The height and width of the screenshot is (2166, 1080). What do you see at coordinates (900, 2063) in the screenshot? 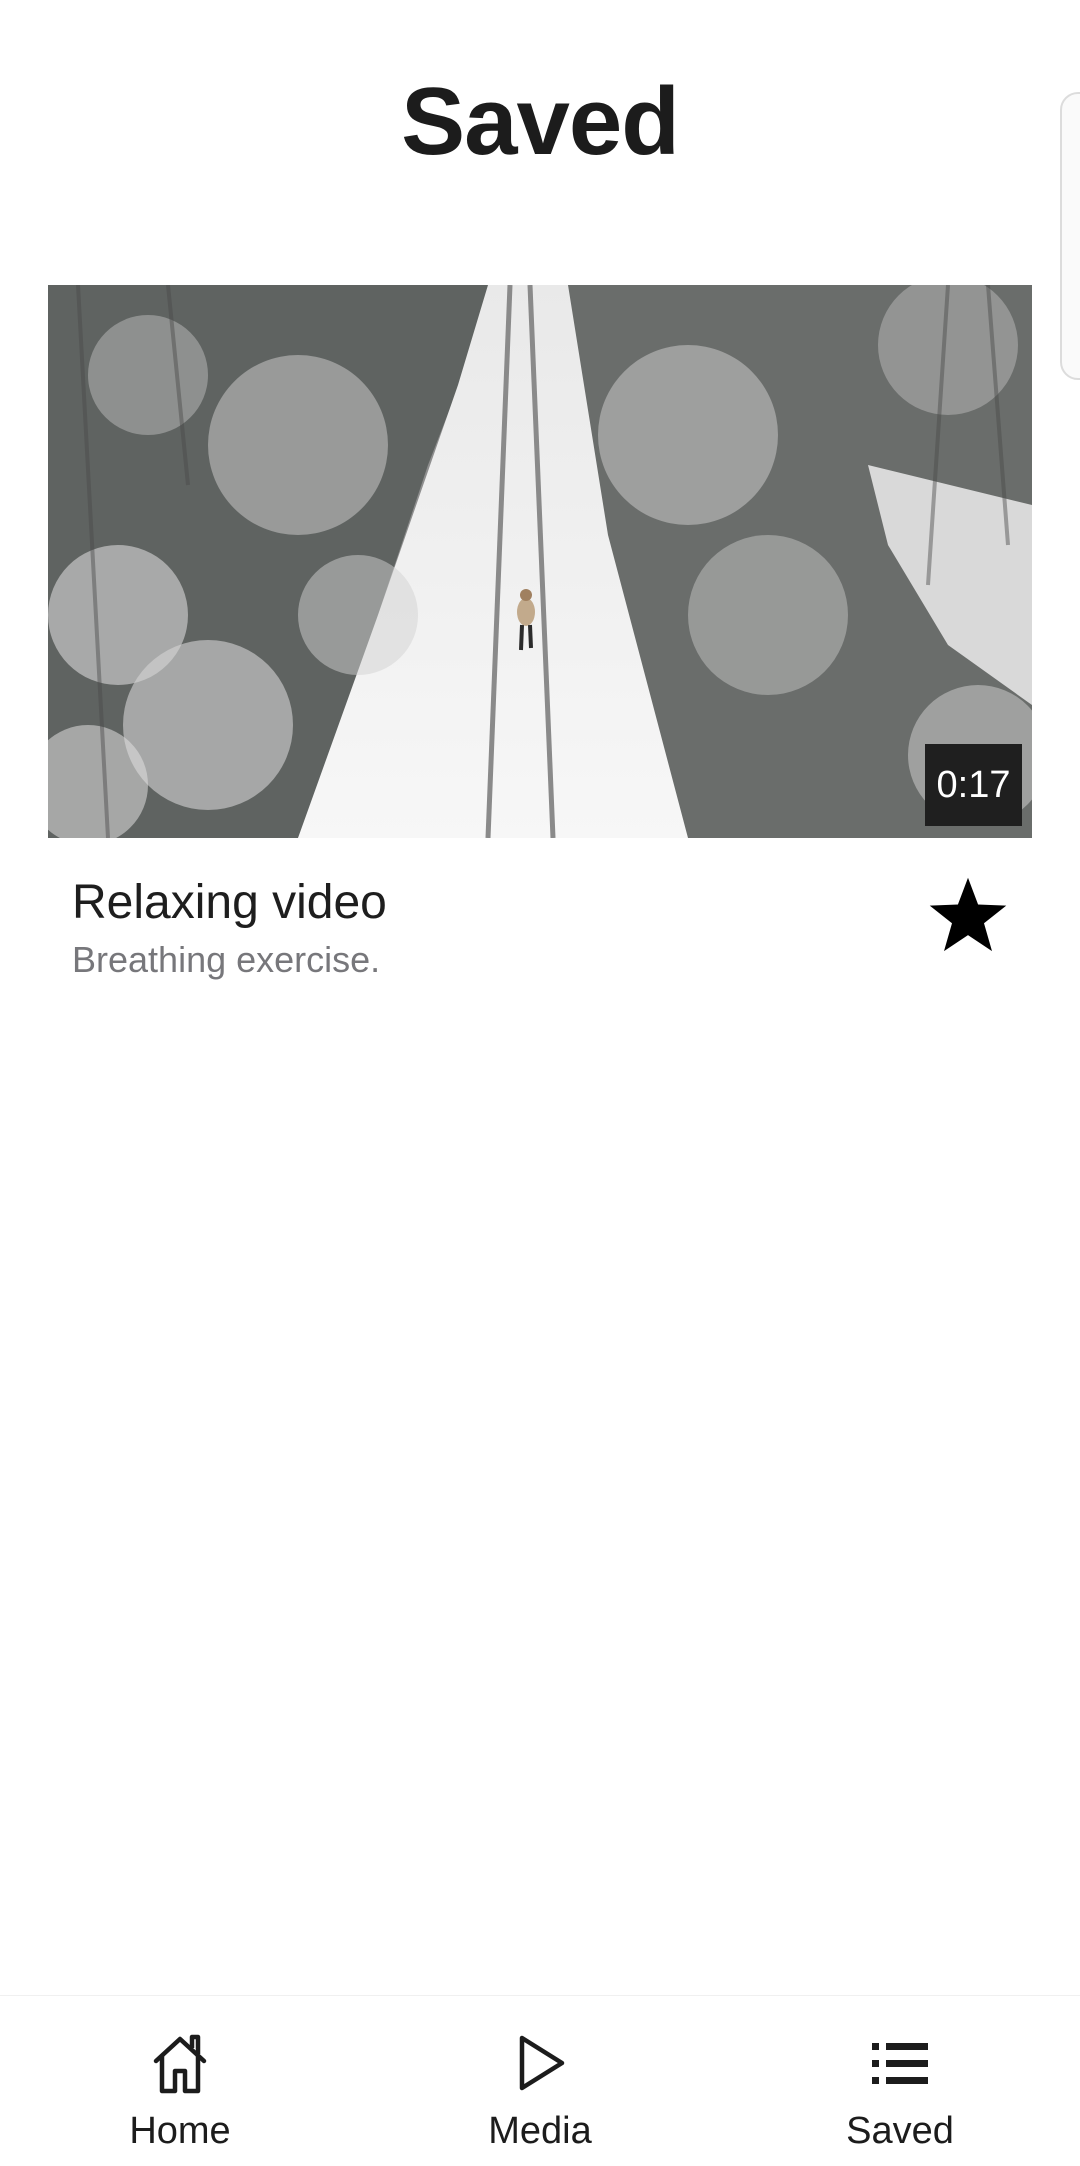
I see `list-icon` at bounding box center [900, 2063].